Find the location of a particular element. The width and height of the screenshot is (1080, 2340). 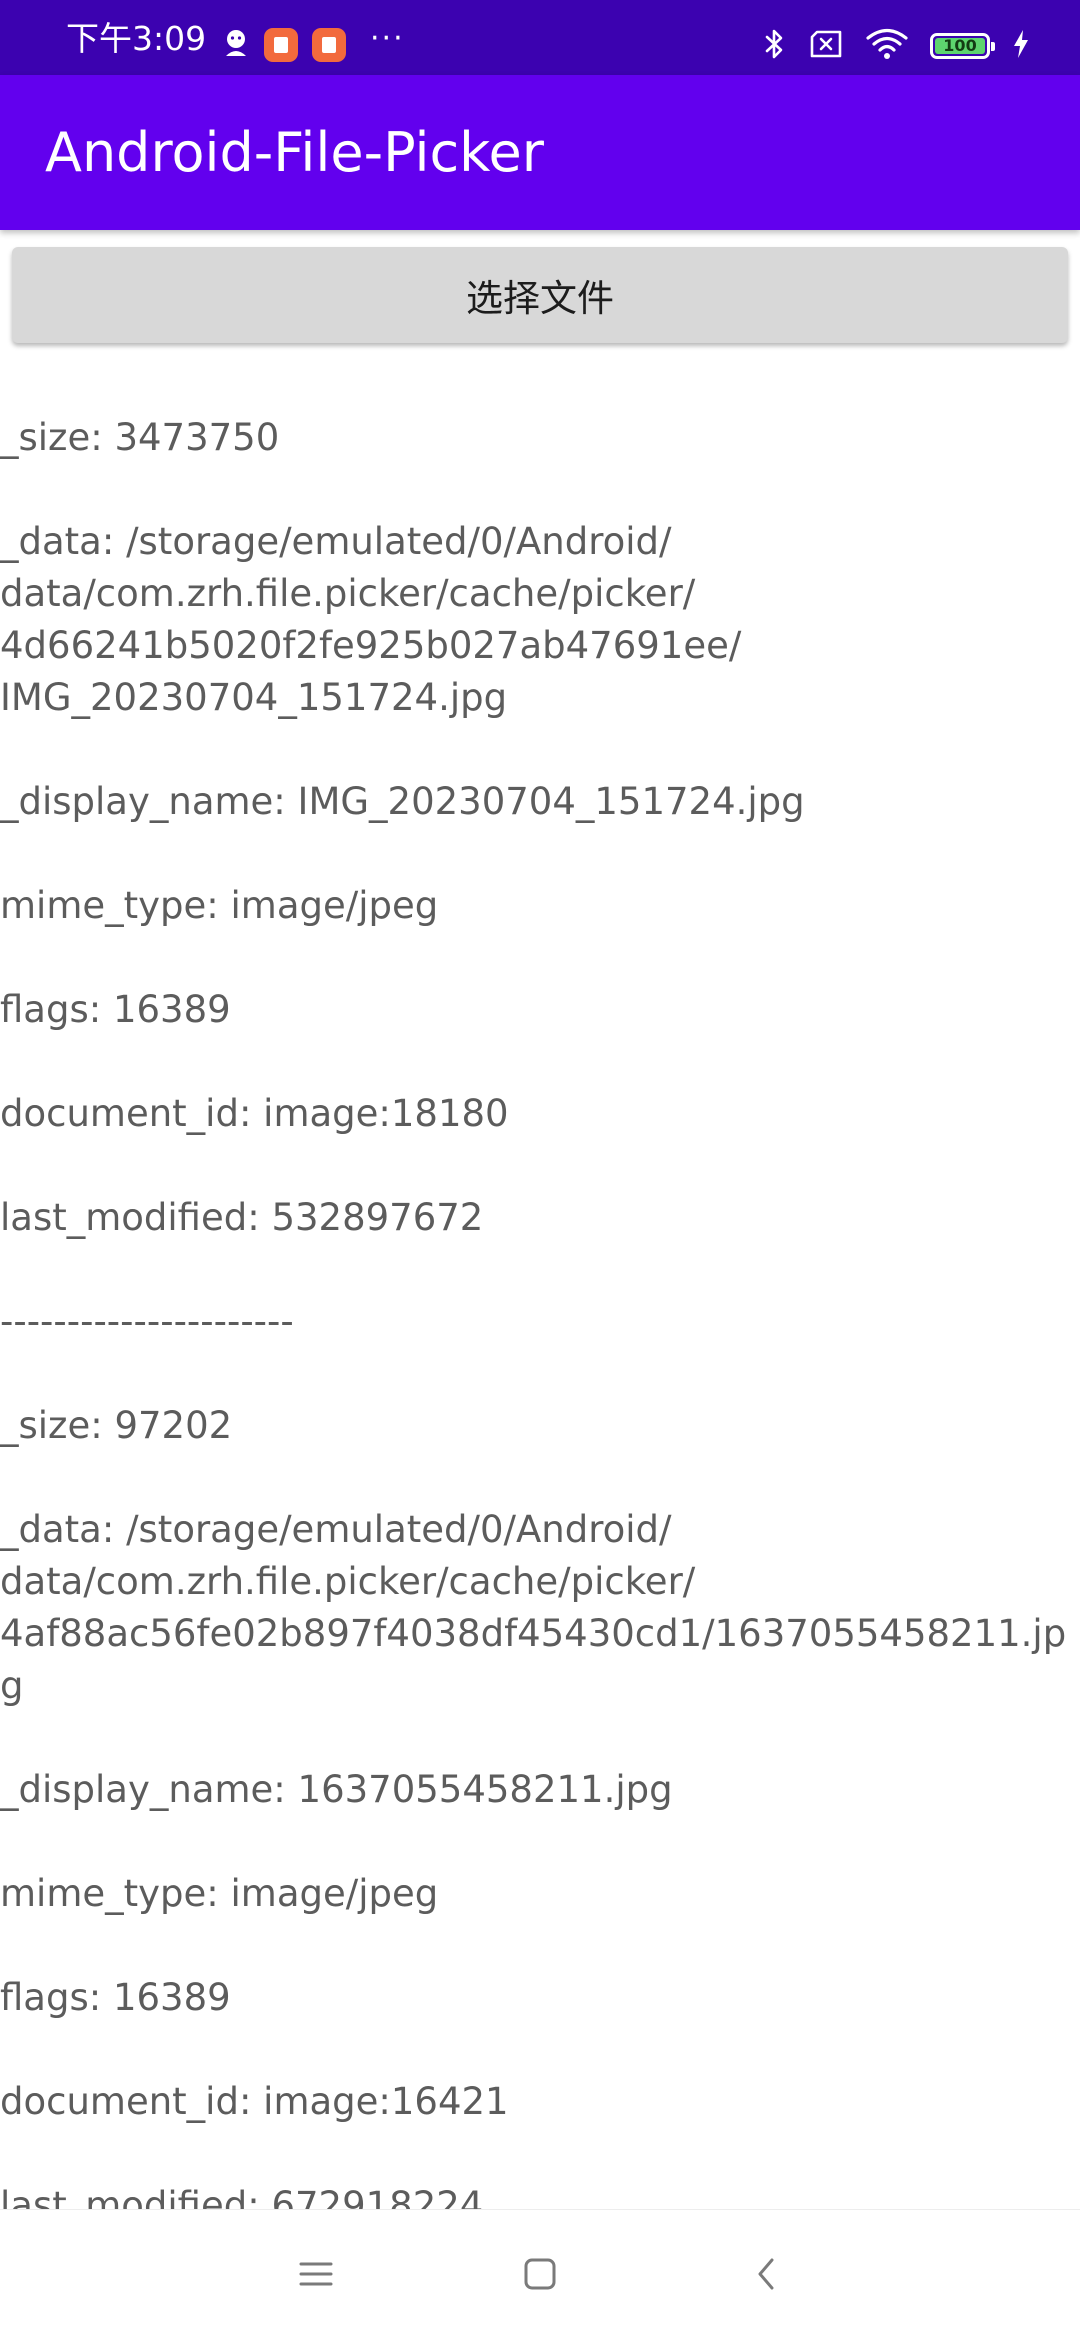

navigation-bar is located at coordinates (540, 2274).